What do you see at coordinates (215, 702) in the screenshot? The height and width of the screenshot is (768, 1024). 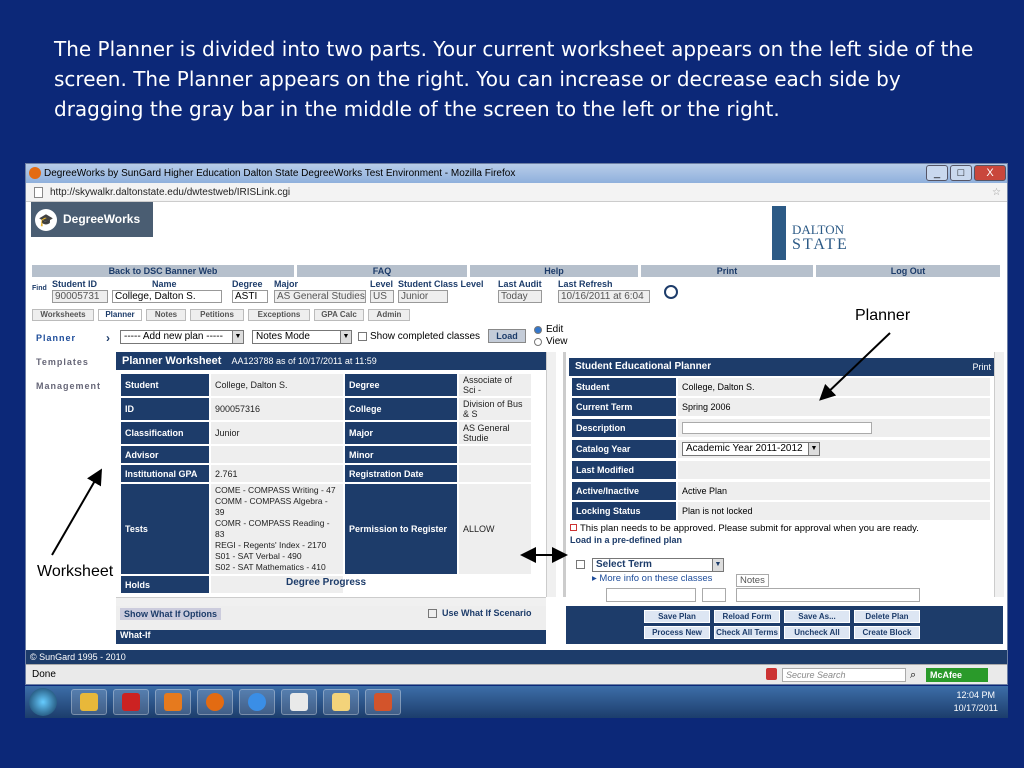 I see `firefox-taskbar-icon` at bounding box center [215, 702].